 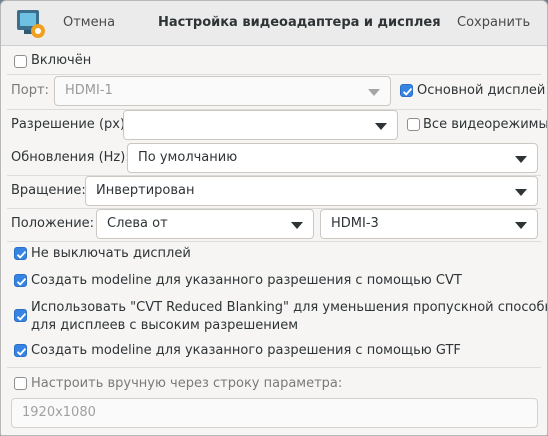 What do you see at coordinates (89, 90) in the screenshot?
I see `port-value: HDMI-1` at bounding box center [89, 90].